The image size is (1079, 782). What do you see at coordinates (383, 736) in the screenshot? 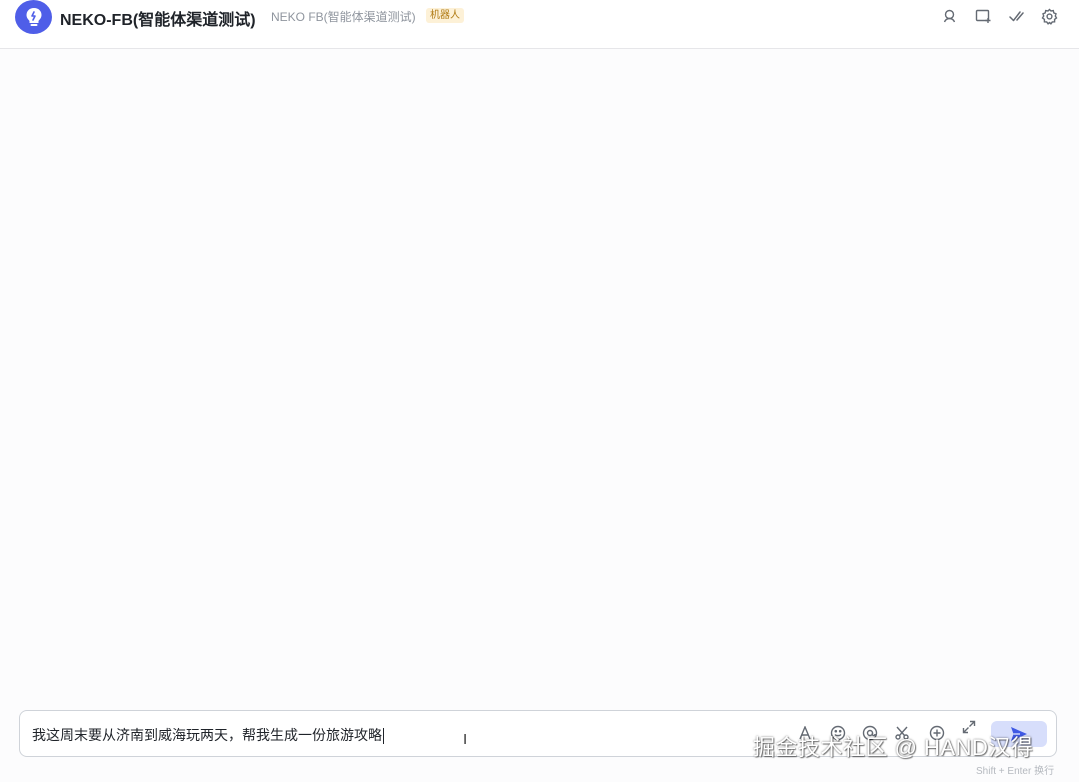
I see `text-caret` at bounding box center [383, 736].